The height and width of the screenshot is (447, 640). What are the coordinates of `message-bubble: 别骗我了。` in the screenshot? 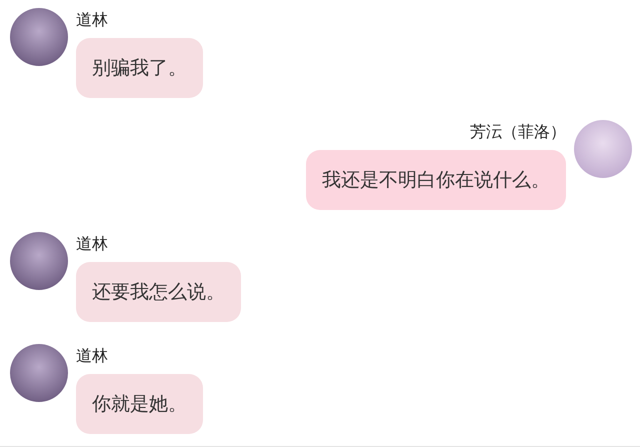 It's located at (139, 68).